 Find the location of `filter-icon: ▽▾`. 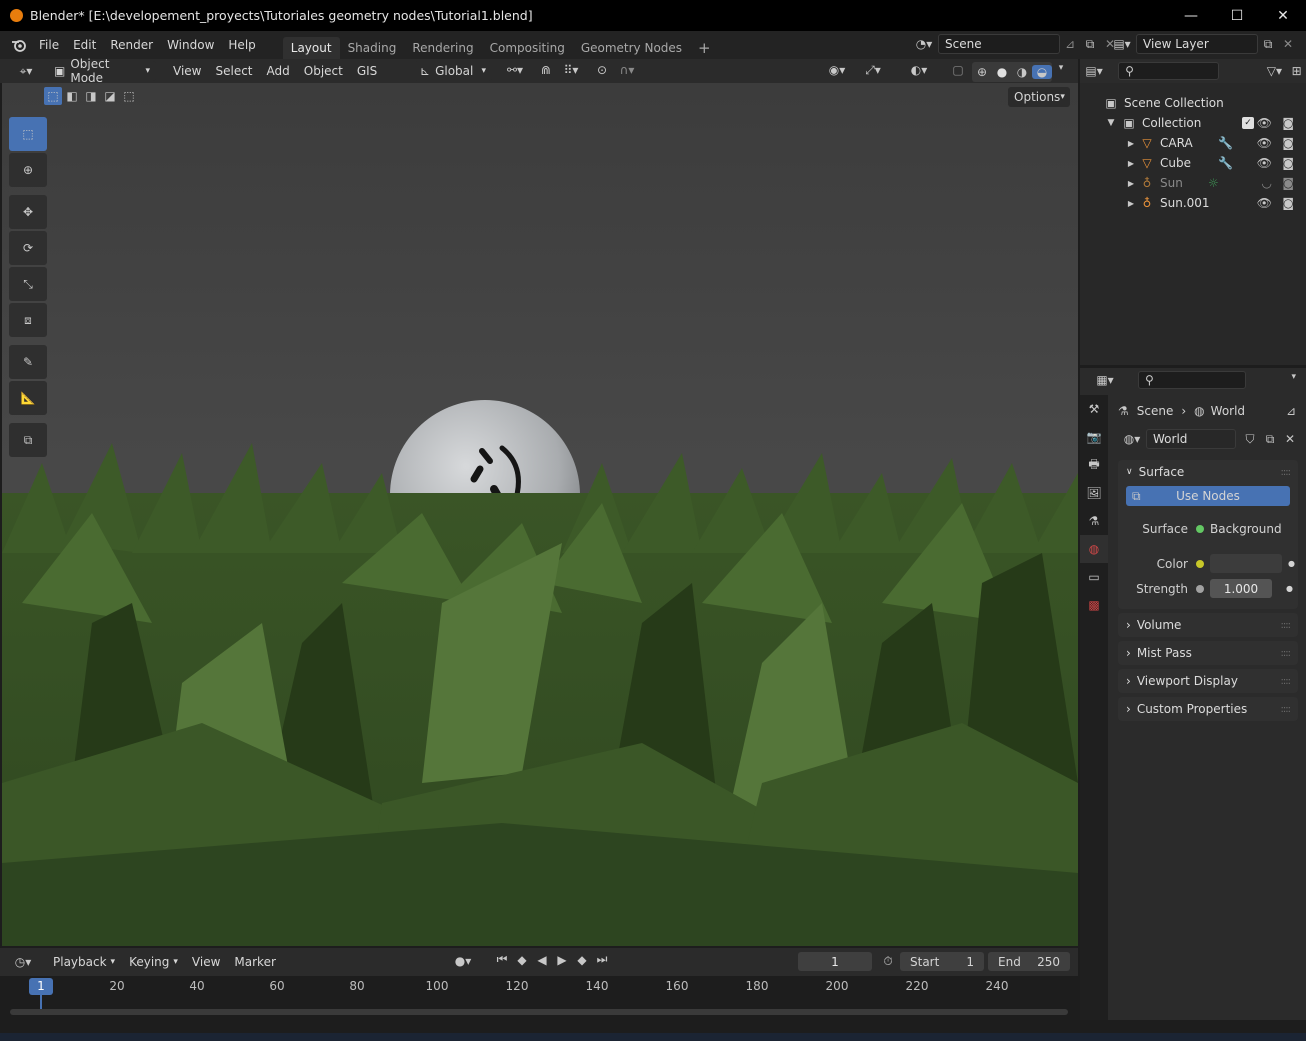

filter-icon: ▽▾ is located at coordinates (1274, 71).